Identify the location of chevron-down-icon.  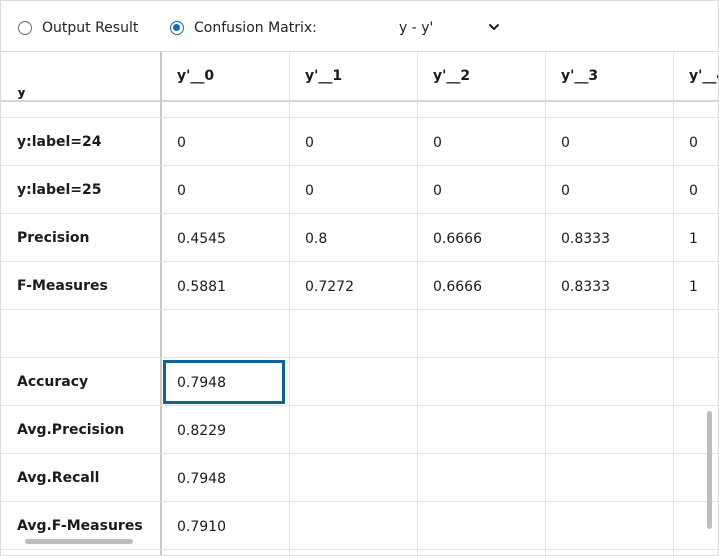
(494, 27).